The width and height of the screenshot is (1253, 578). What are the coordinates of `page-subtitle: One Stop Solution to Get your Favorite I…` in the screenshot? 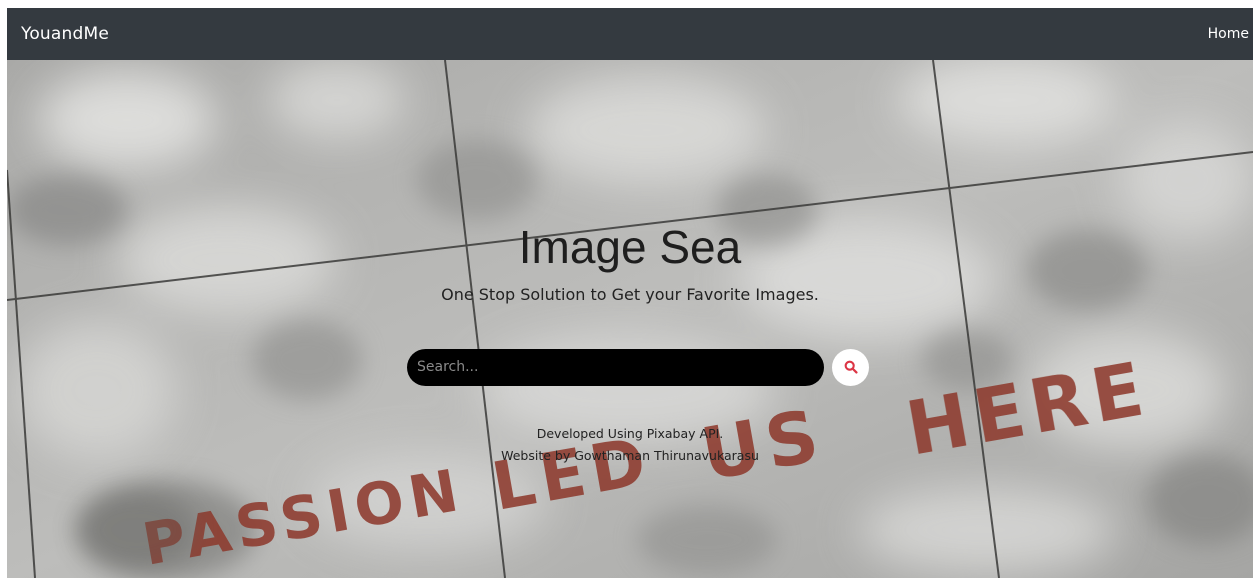 It's located at (630, 294).